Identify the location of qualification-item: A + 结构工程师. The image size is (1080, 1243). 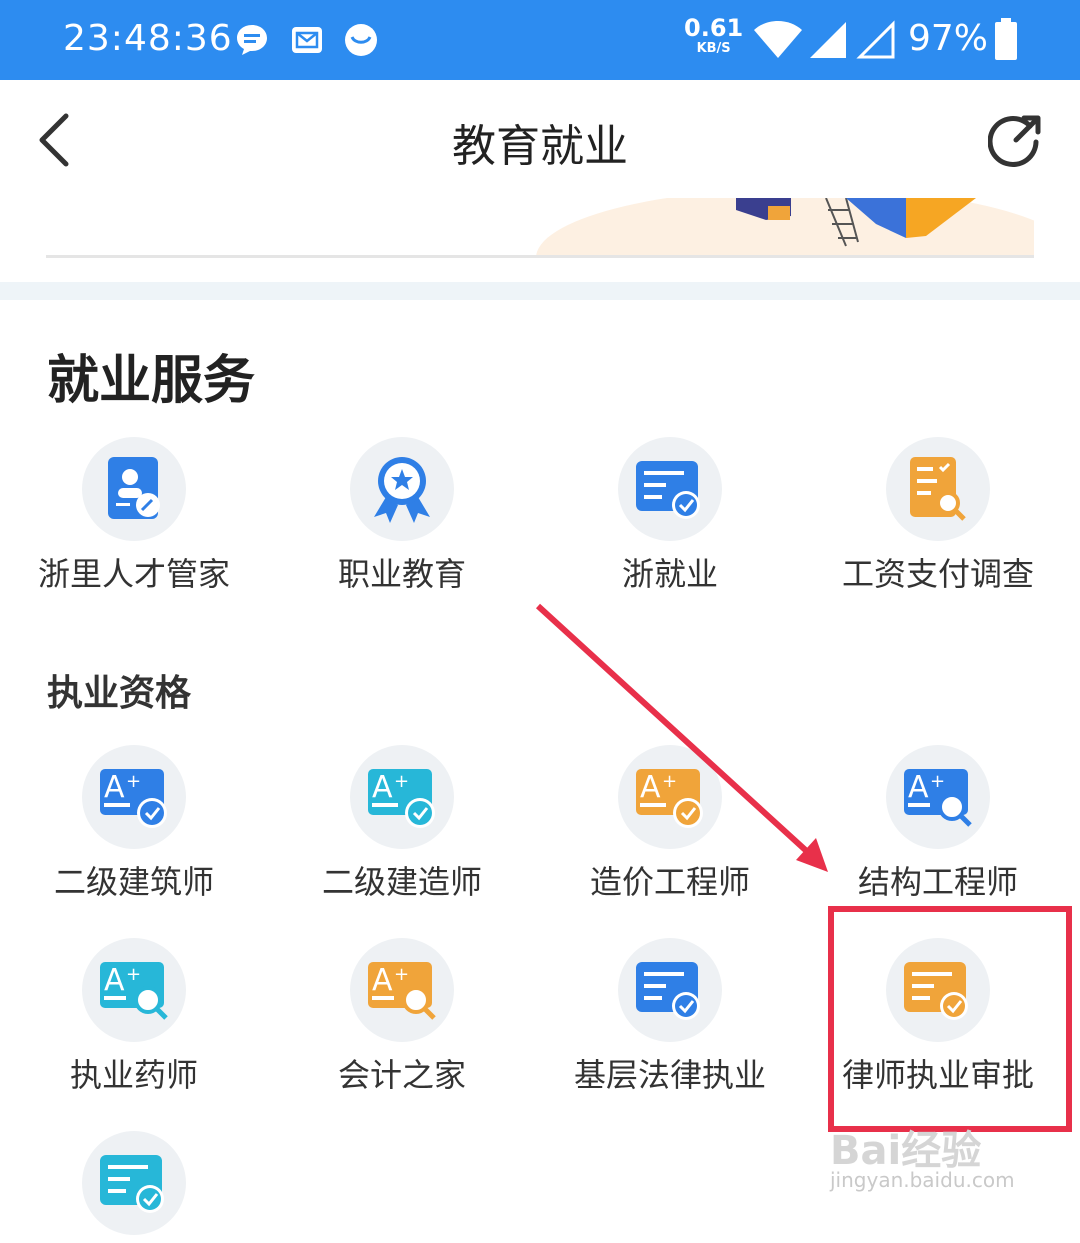
(938, 824).